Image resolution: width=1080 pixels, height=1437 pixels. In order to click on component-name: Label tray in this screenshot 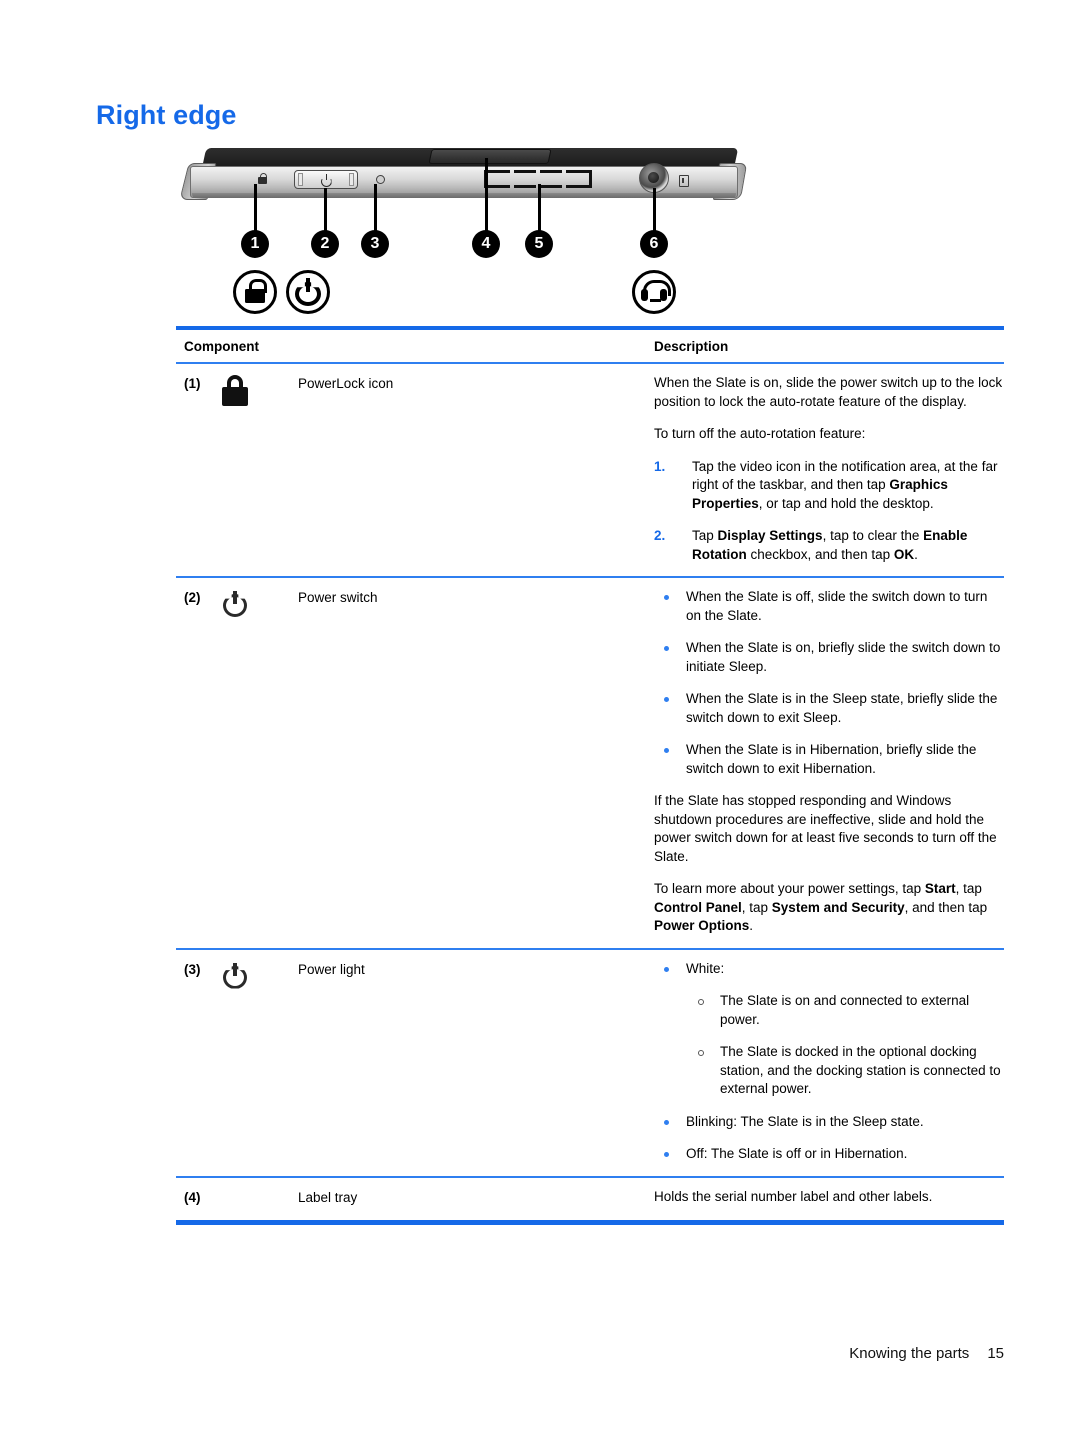, I will do `click(328, 1197)`.